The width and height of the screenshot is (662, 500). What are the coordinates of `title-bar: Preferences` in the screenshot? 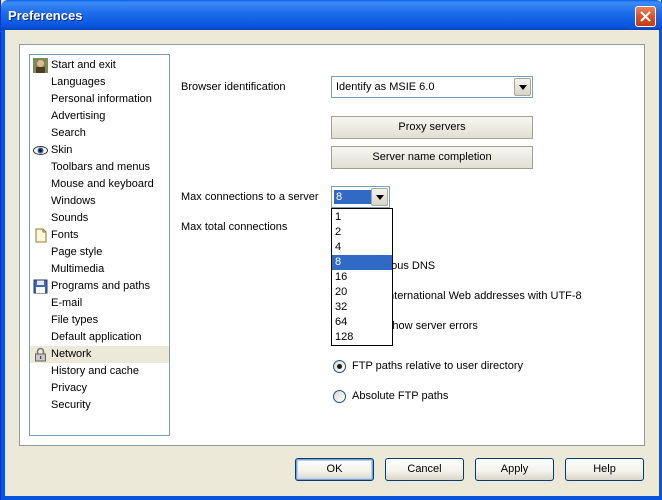 It's located at (331, 15).